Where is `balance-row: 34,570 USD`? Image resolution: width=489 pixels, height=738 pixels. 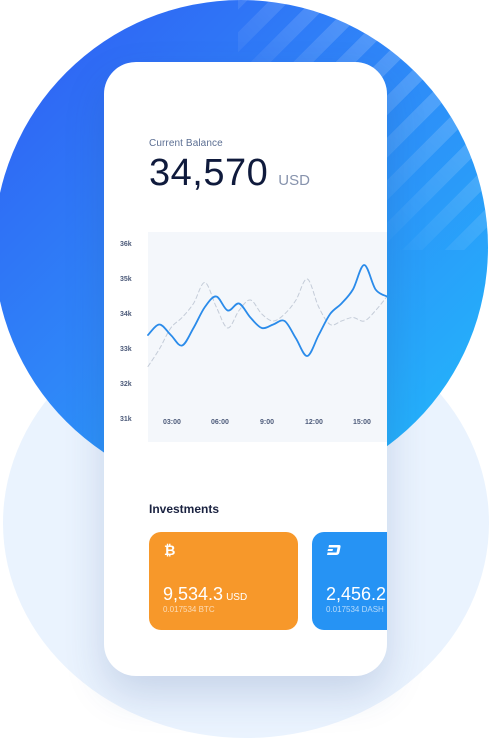 balance-row: 34,570 USD is located at coordinates (229, 173).